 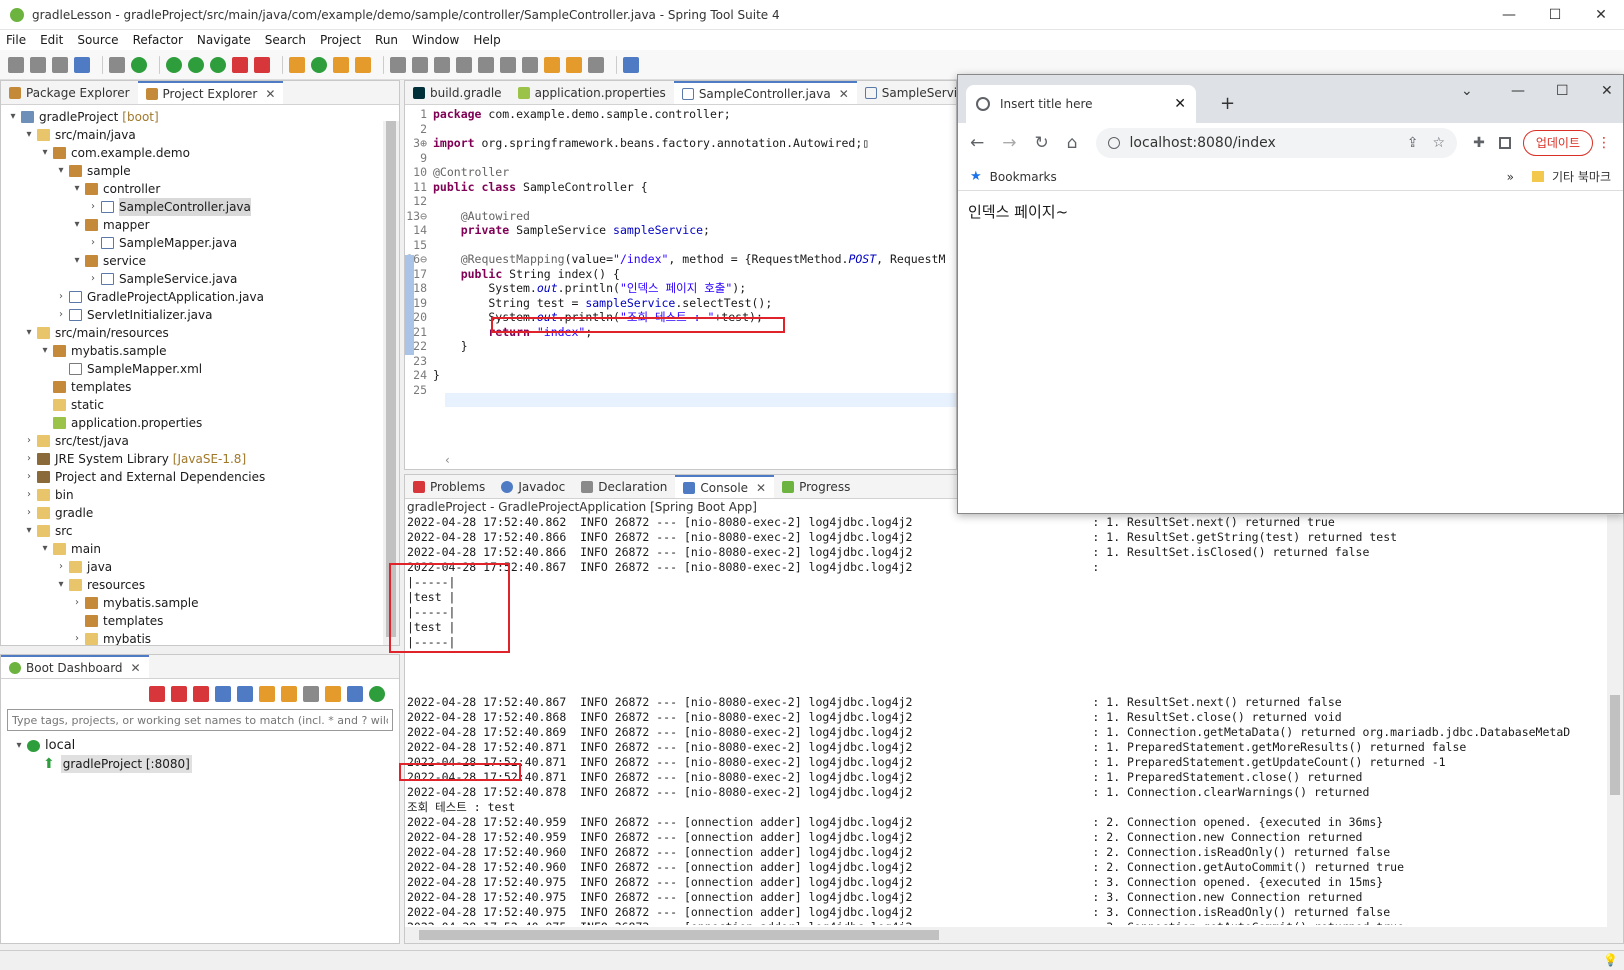 What do you see at coordinates (442, 64) in the screenshot?
I see `toggle-mark-icon` at bounding box center [442, 64].